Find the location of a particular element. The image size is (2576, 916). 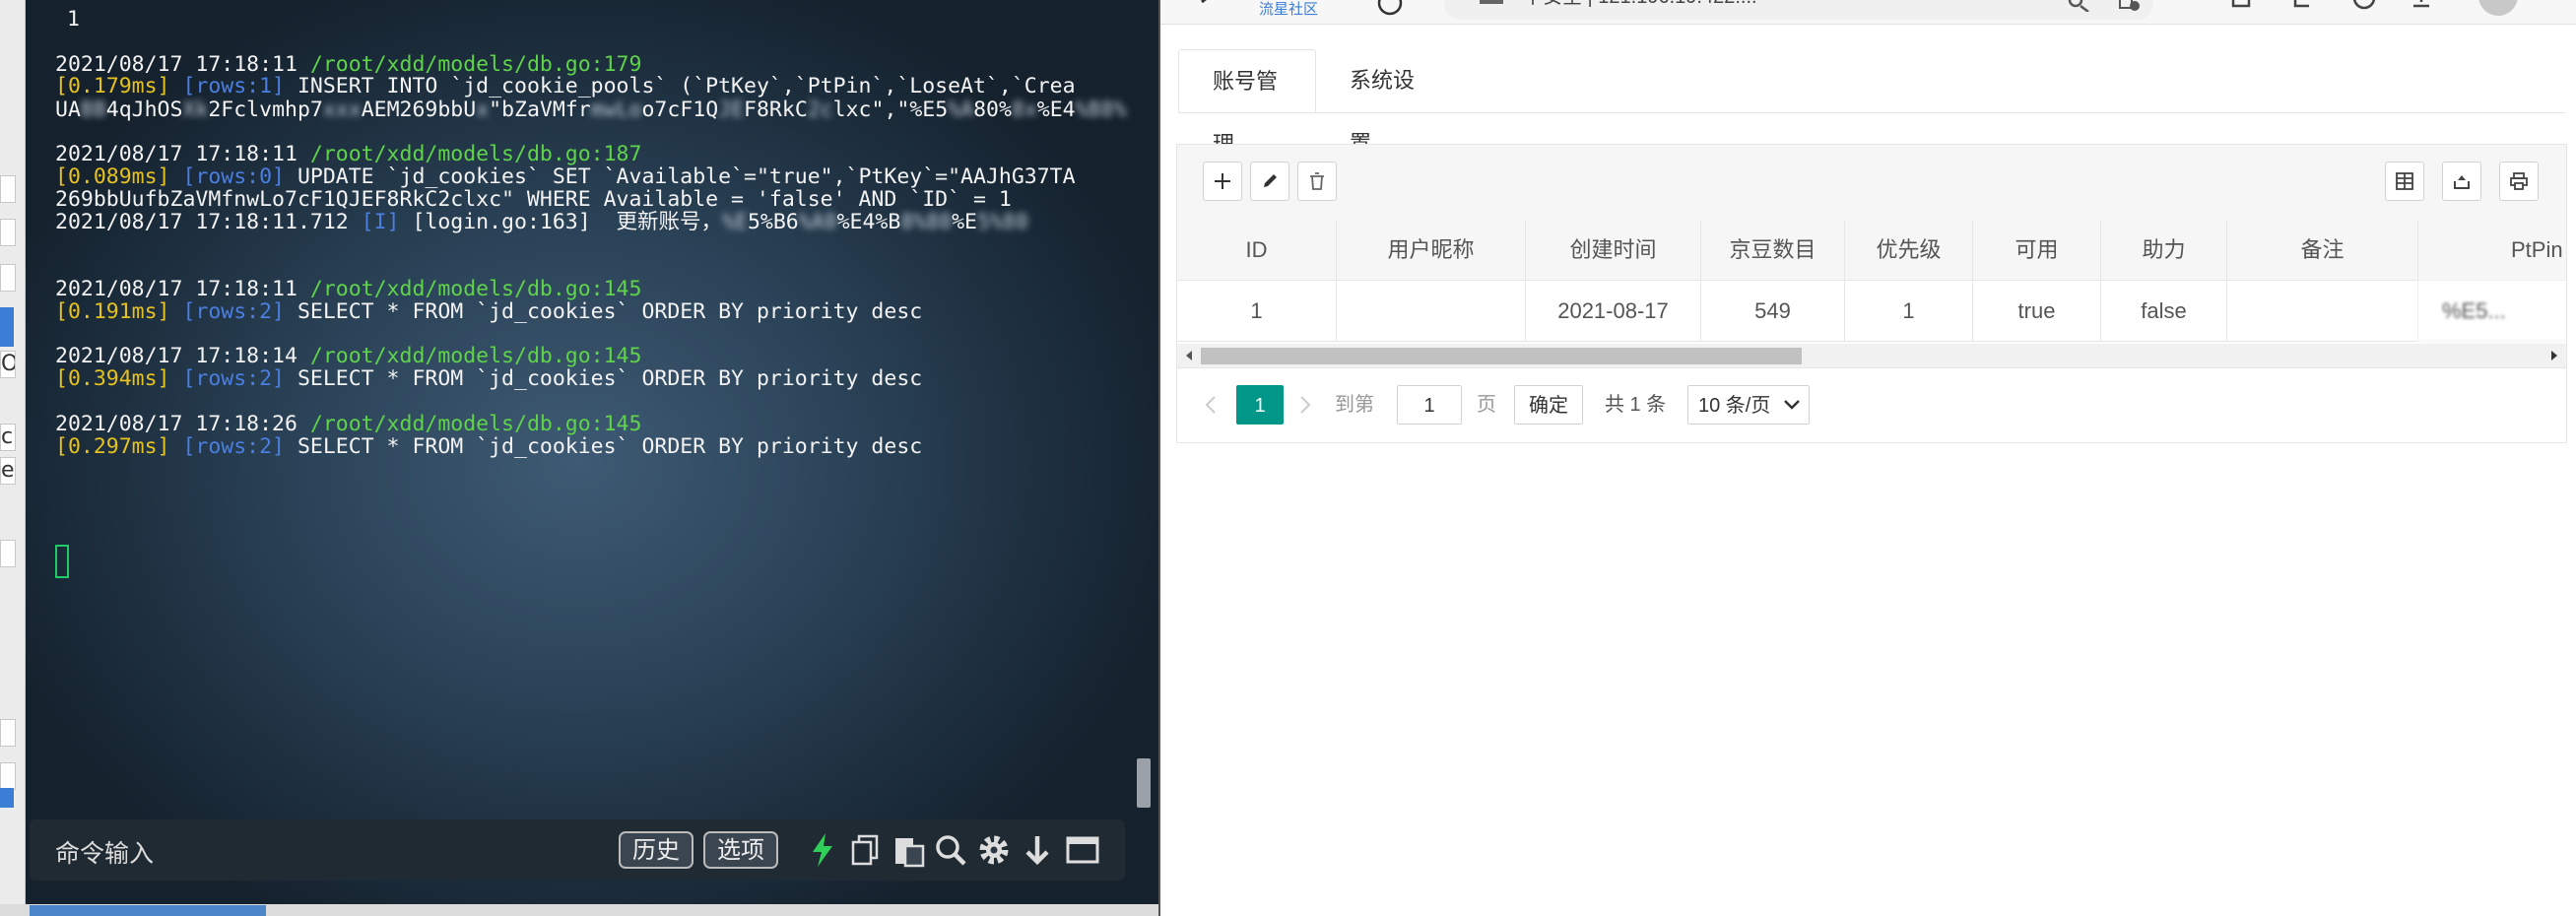

history-icon is located at coordinates (2364, 6).